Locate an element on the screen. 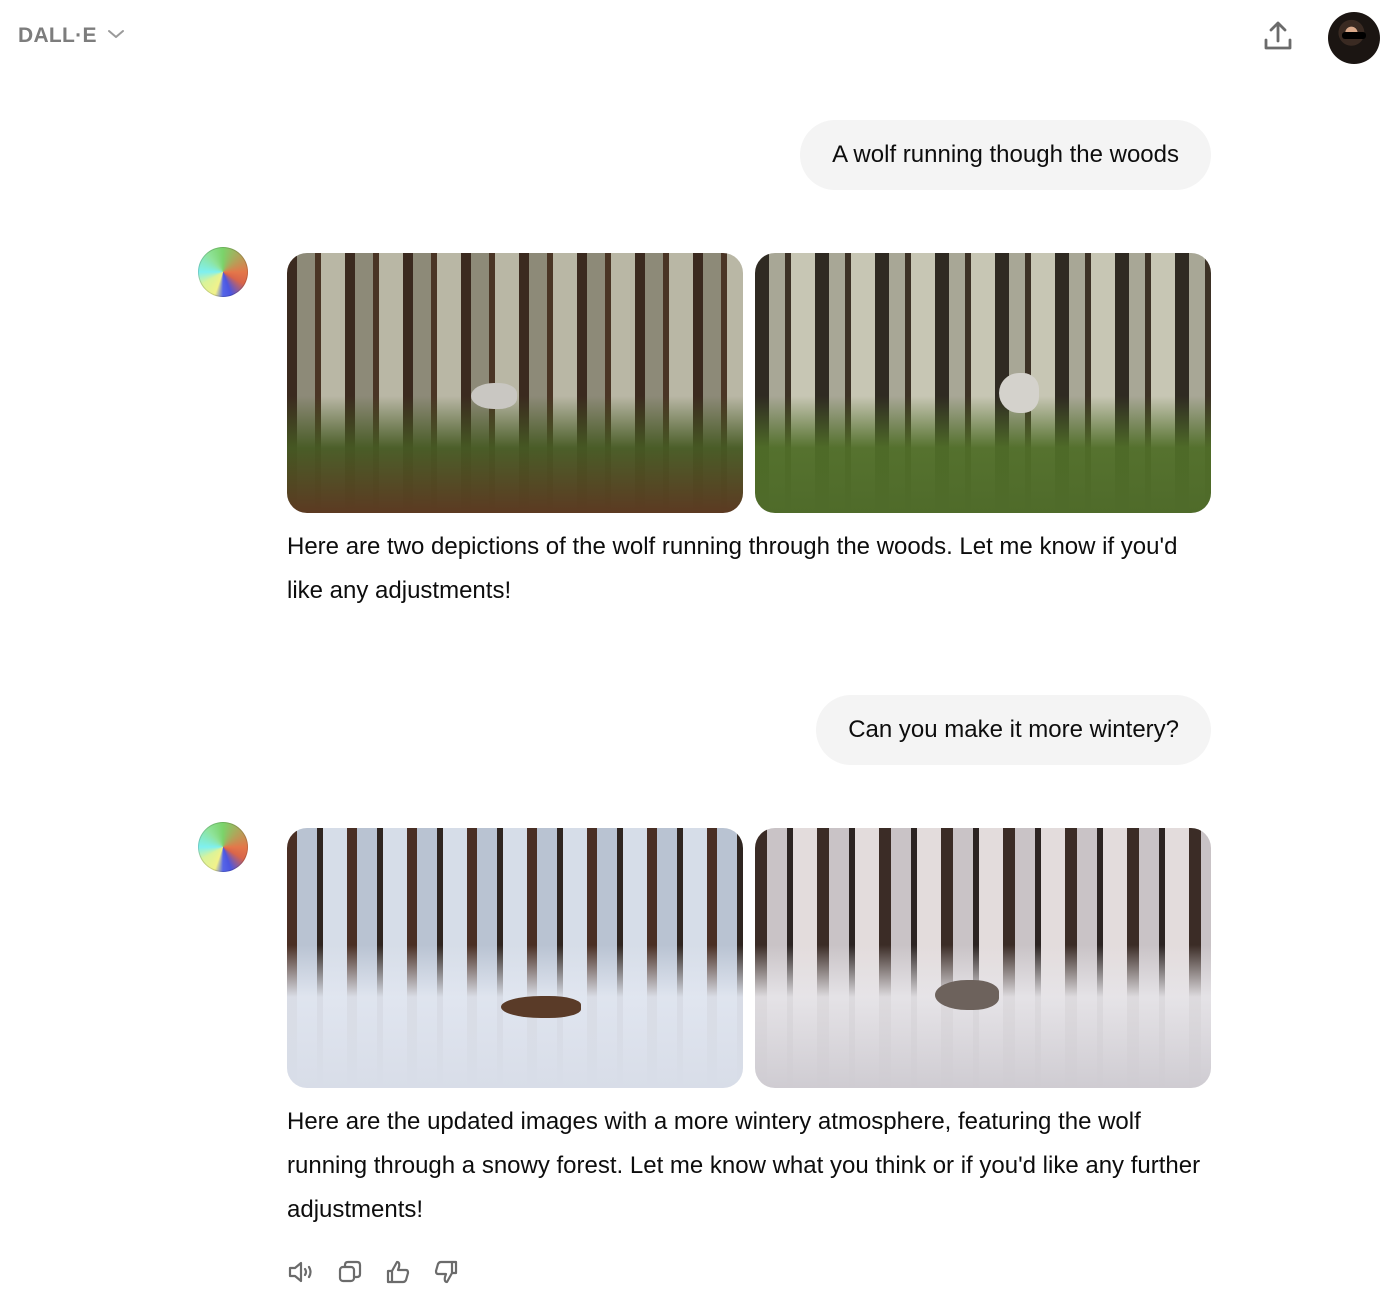  avatar-glasses-detail is located at coordinates (1354, 35).